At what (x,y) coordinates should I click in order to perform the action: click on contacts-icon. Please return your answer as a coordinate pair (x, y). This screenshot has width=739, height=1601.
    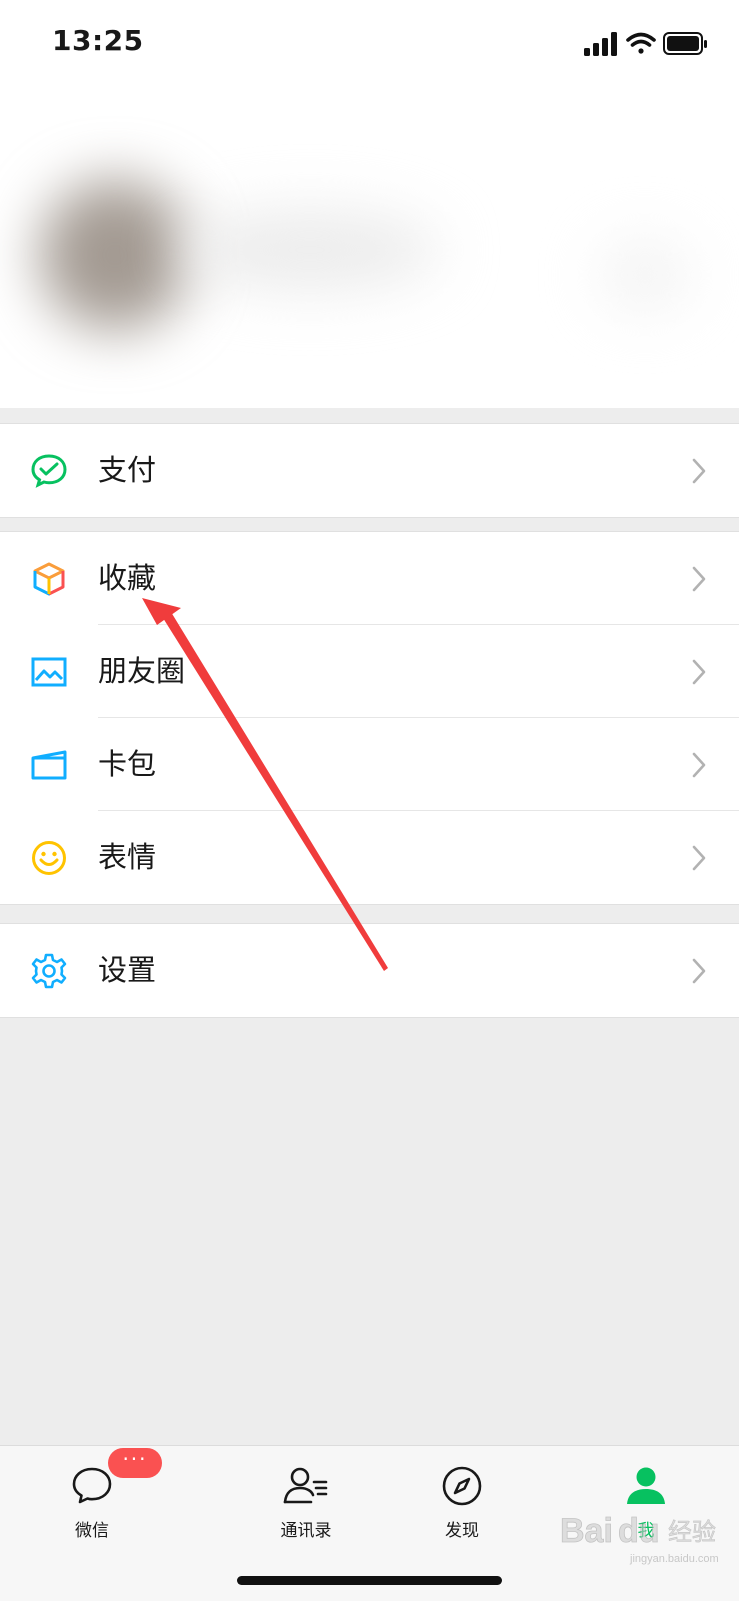
    Looking at the image, I should click on (305, 1485).